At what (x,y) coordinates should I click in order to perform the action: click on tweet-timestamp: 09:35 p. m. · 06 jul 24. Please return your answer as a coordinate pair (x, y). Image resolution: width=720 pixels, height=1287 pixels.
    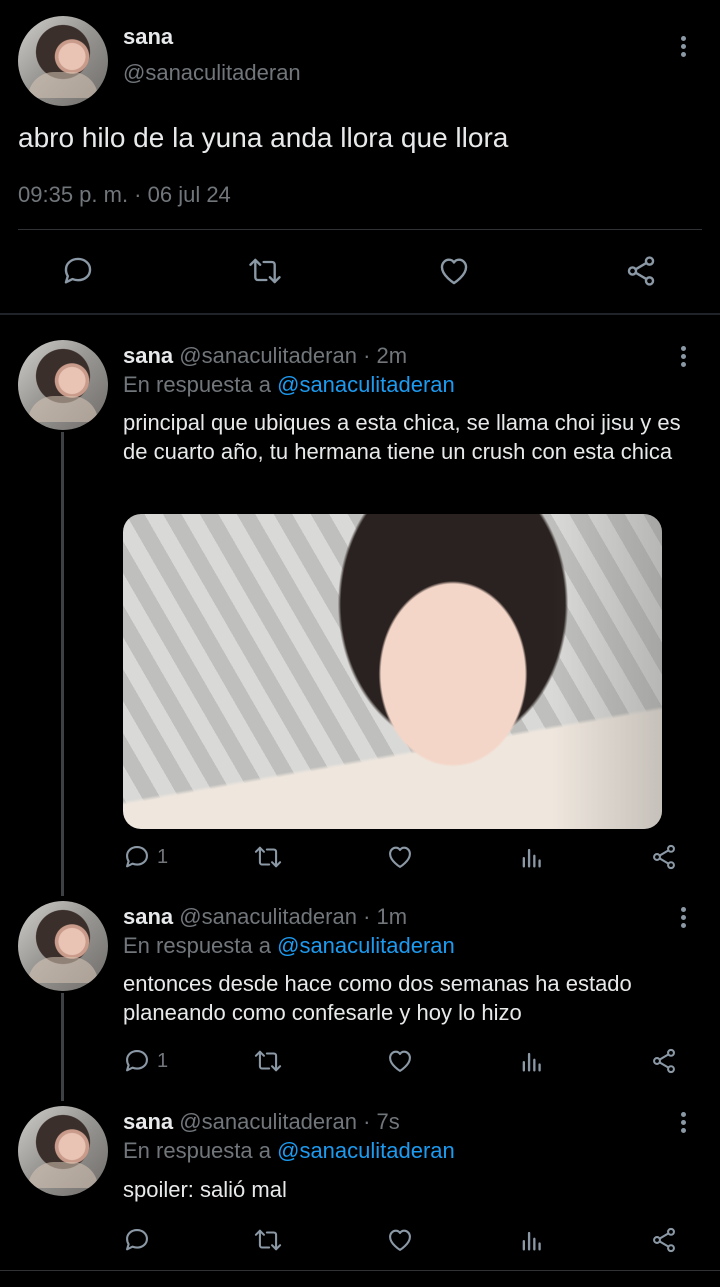
    Looking at the image, I should click on (124, 195).